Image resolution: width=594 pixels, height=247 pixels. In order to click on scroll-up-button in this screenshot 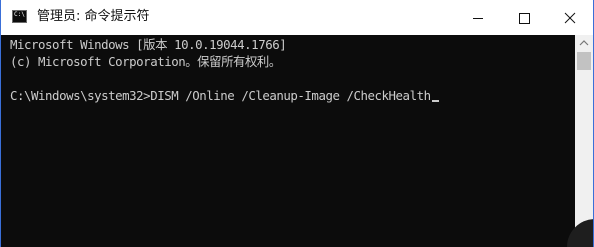, I will do `click(584, 43)`.